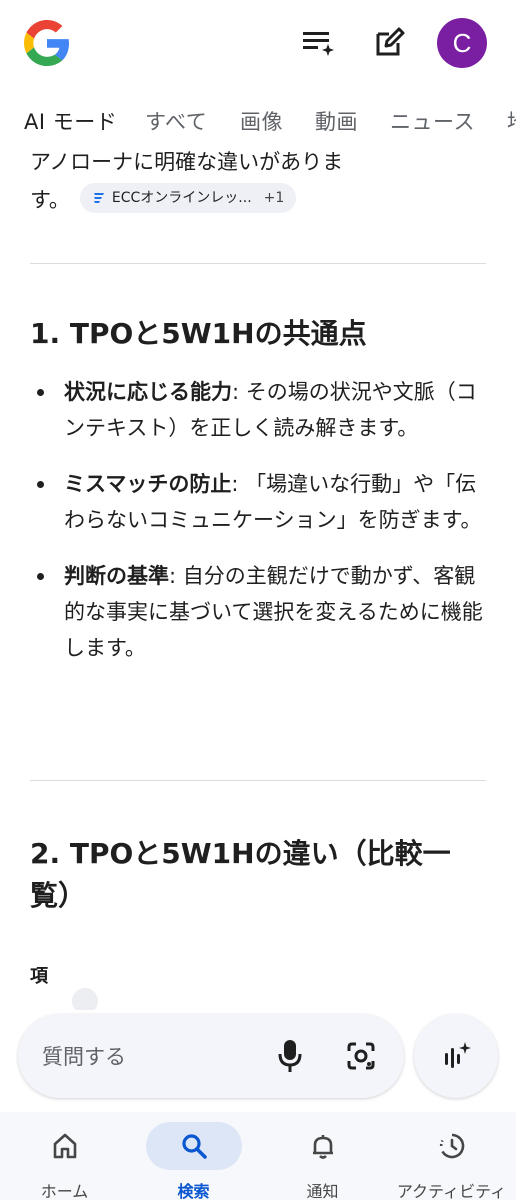 Image resolution: width=516 pixels, height=1202 pixels. What do you see at coordinates (85, 999) in the screenshot?
I see `scroll-bubble` at bounding box center [85, 999].